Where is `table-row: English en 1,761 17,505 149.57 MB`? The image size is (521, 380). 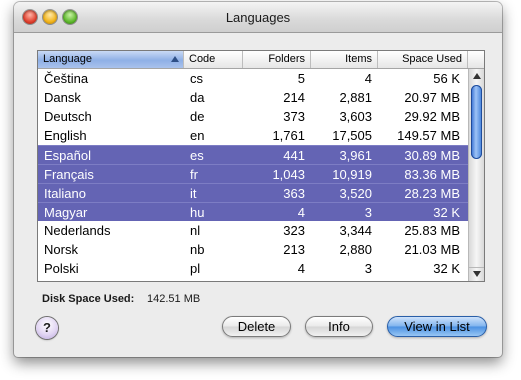
table-row: English en 1,761 17,505 149.57 MB is located at coordinates (253, 135).